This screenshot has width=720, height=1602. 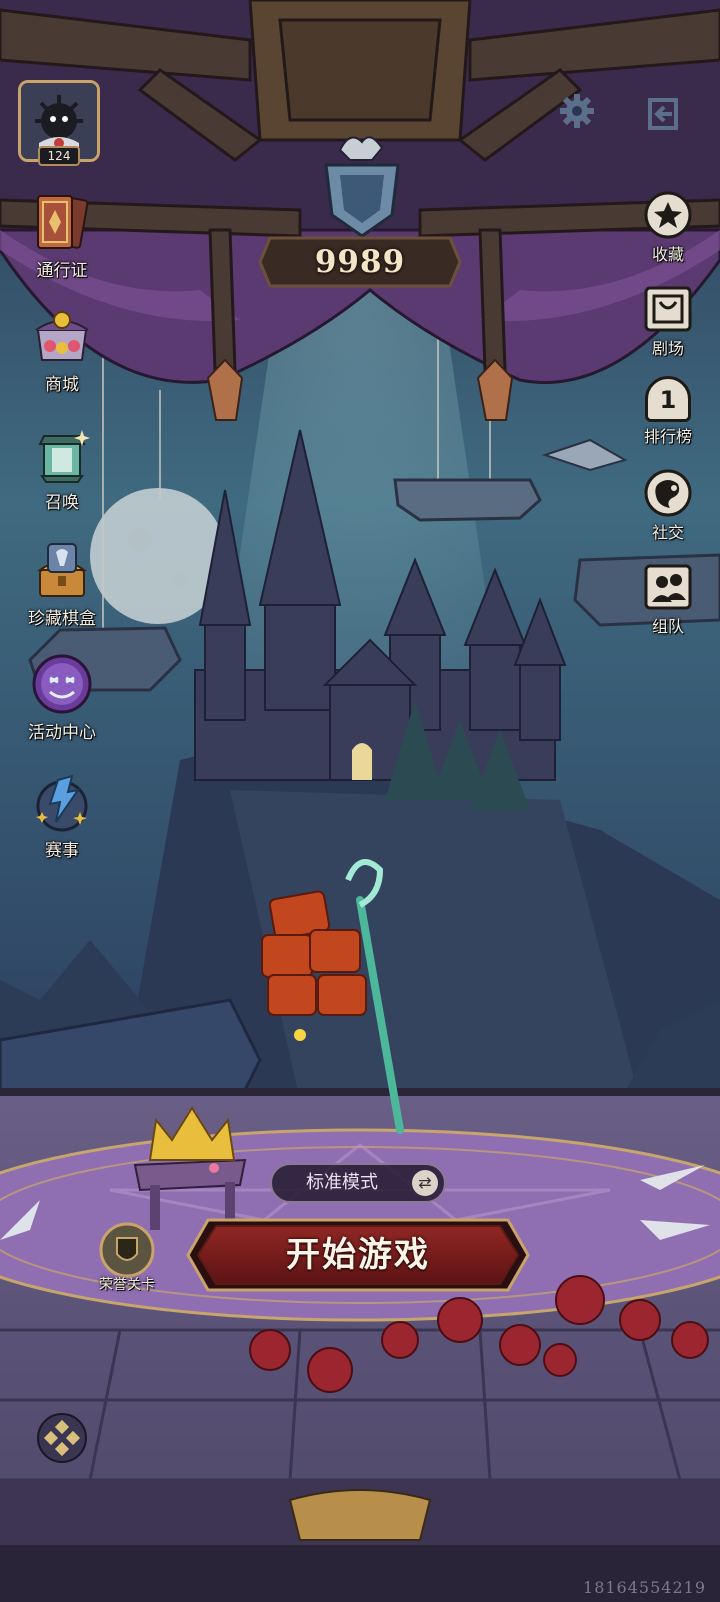 I want to click on hanging-cloud-prop, so click(x=467, y=500).